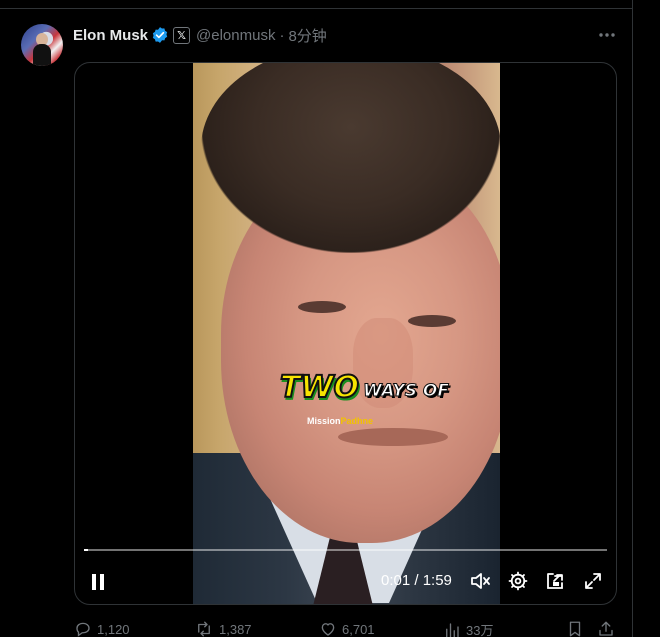 The height and width of the screenshot is (637, 660). Describe the element at coordinates (406, 391) in the screenshot. I see `caption-text: WAYS OF` at that location.